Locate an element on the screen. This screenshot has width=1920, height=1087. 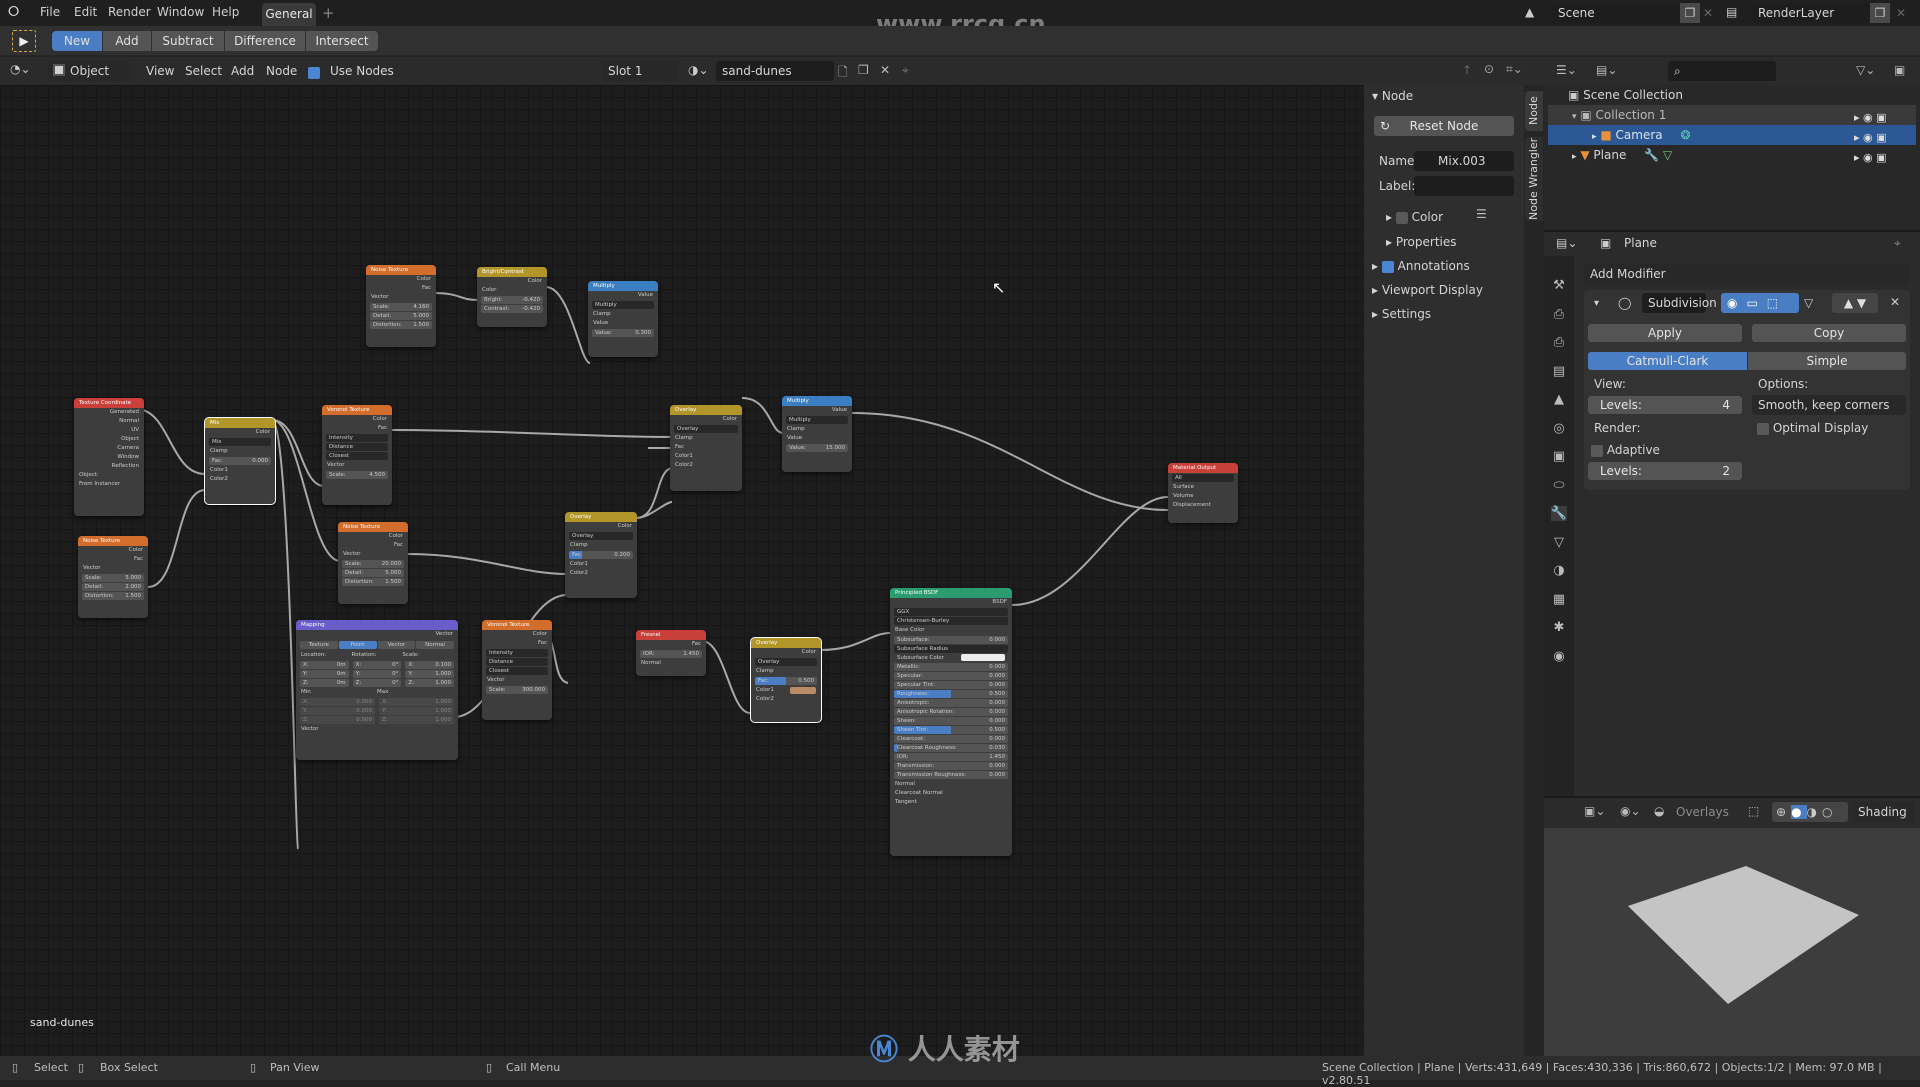
remove-modifier-icon: ✕ is located at coordinates (1895, 302).